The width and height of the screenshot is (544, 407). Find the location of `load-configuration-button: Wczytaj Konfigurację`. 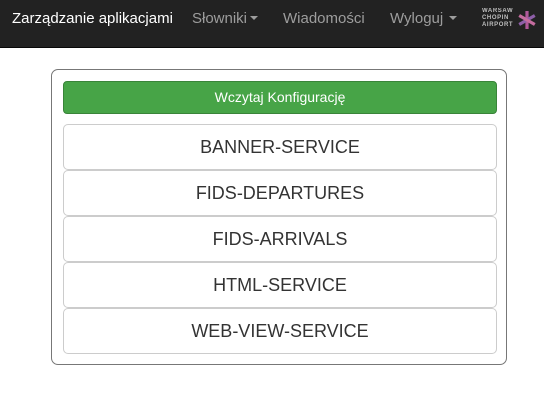

load-configuration-button: Wczytaj Konfigurację is located at coordinates (280, 97).